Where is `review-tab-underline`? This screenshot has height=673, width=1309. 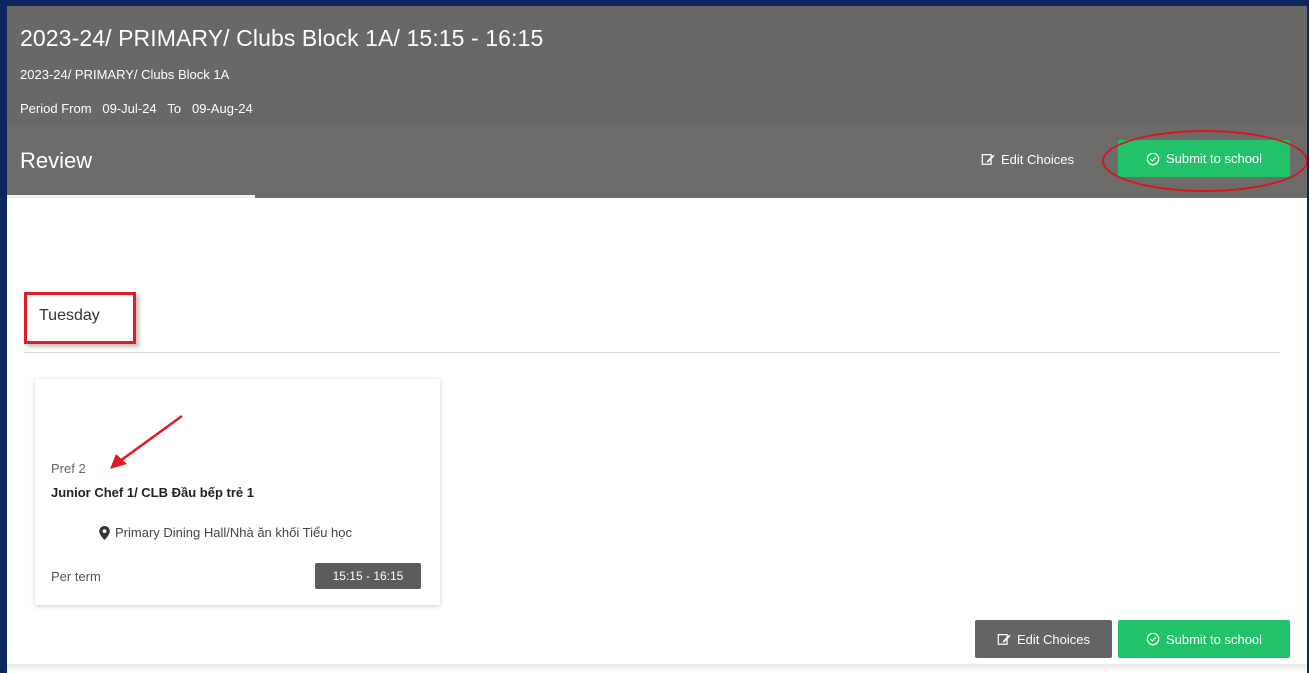 review-tab-underline is located at coordinates (131, 196).